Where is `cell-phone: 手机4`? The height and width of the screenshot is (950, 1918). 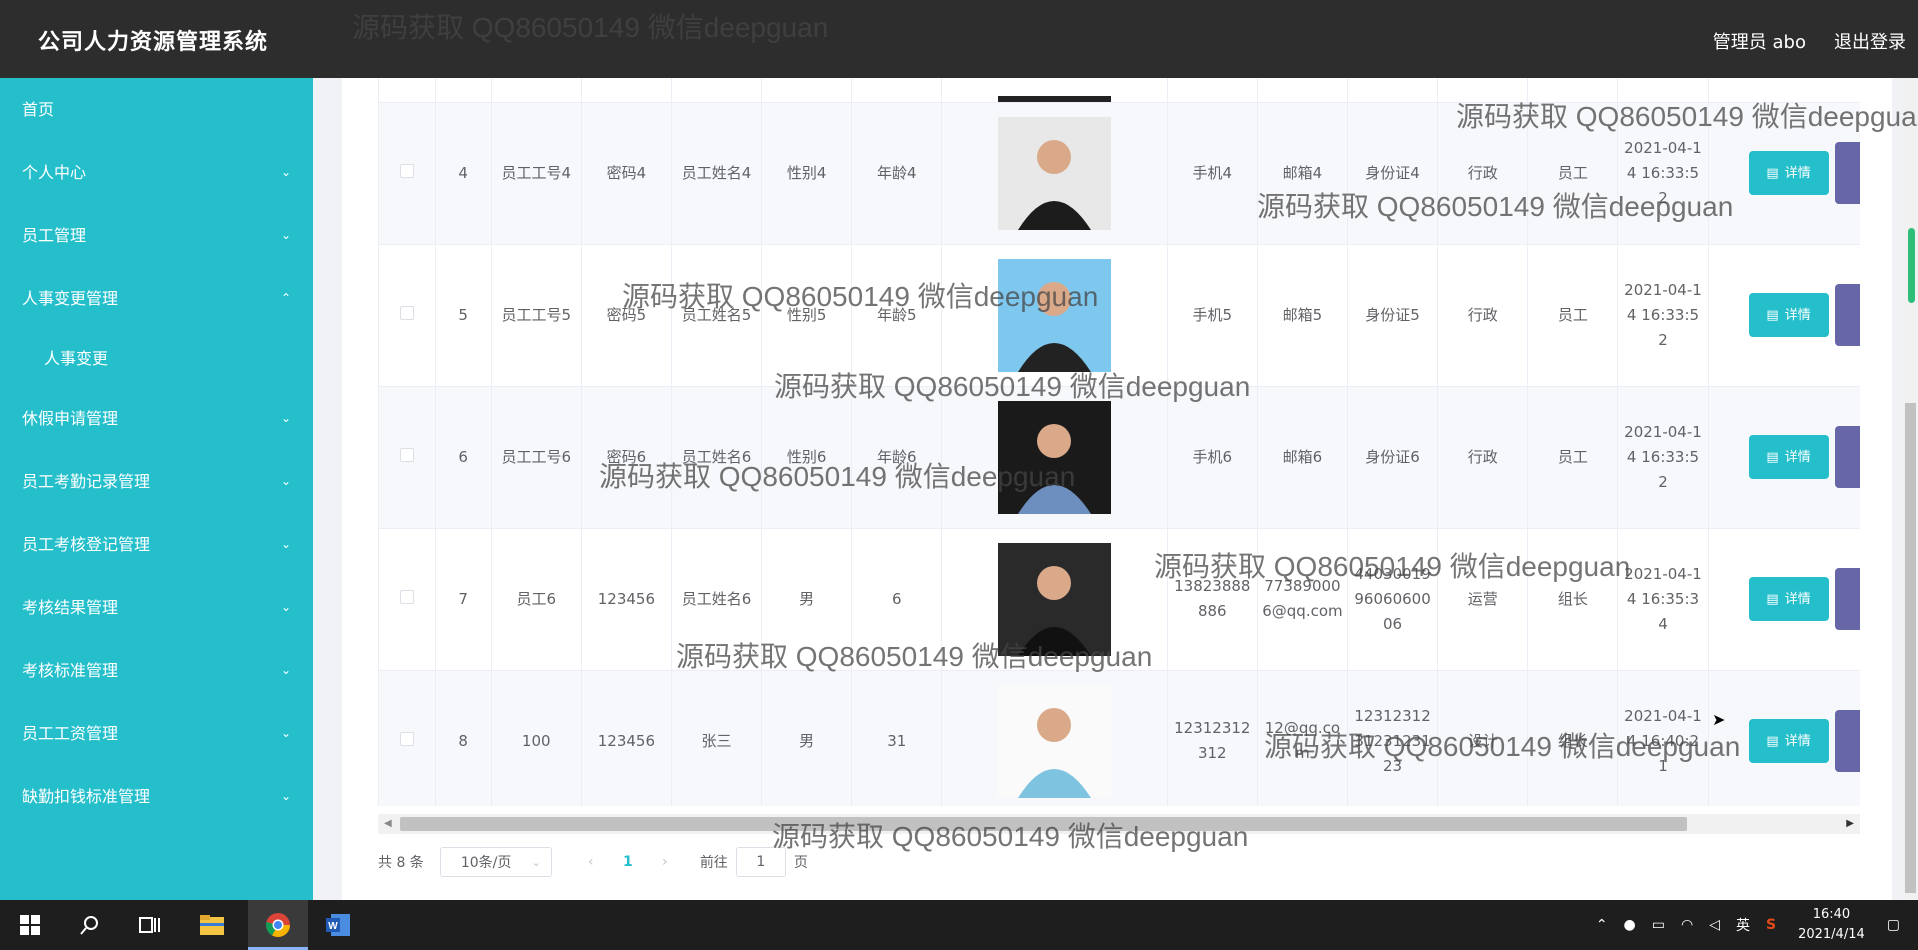 cell-phone: 手机4 is located at coordinates (1212, 173).